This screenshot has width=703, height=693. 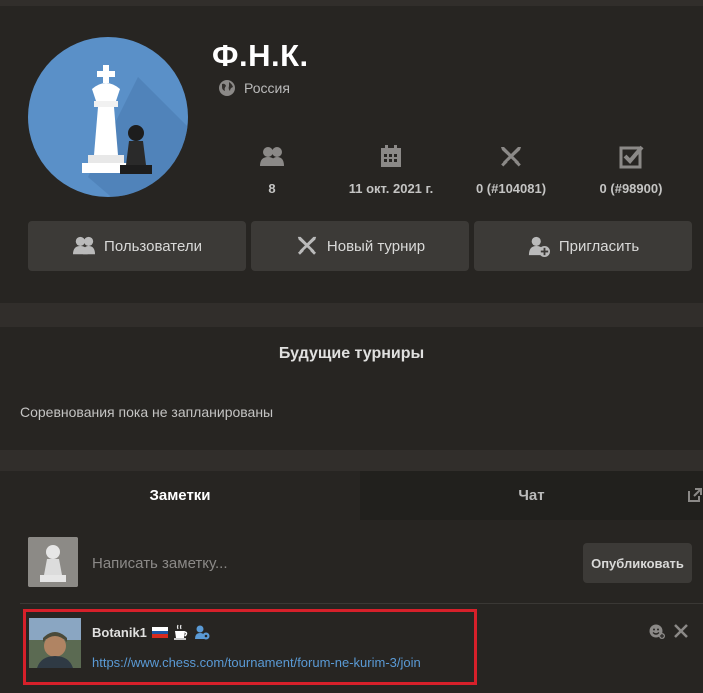 I want to click on club-logo, so click(x=108, y=117).